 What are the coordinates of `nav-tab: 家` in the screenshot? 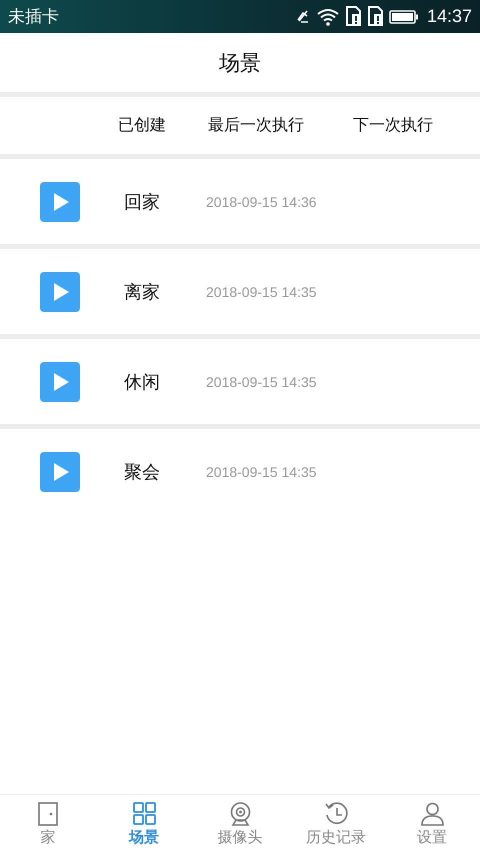 It's located at (48, 824).